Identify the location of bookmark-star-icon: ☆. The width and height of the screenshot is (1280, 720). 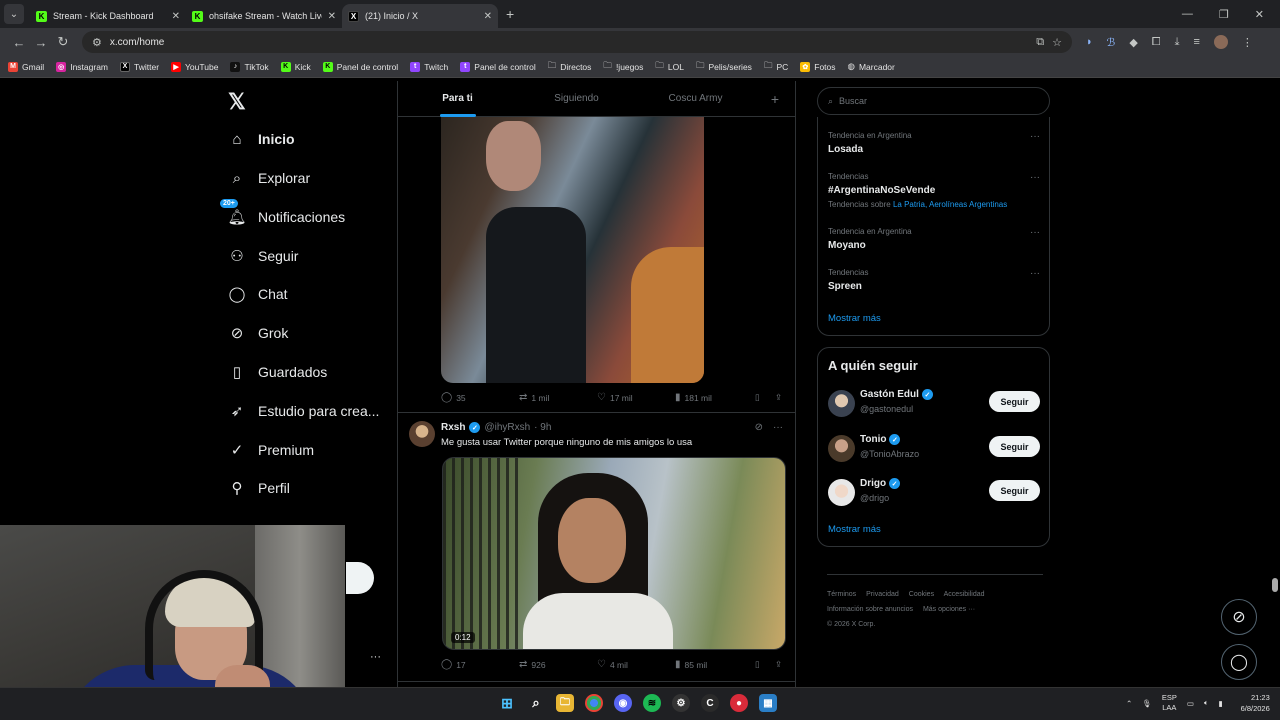
(1057, 42).